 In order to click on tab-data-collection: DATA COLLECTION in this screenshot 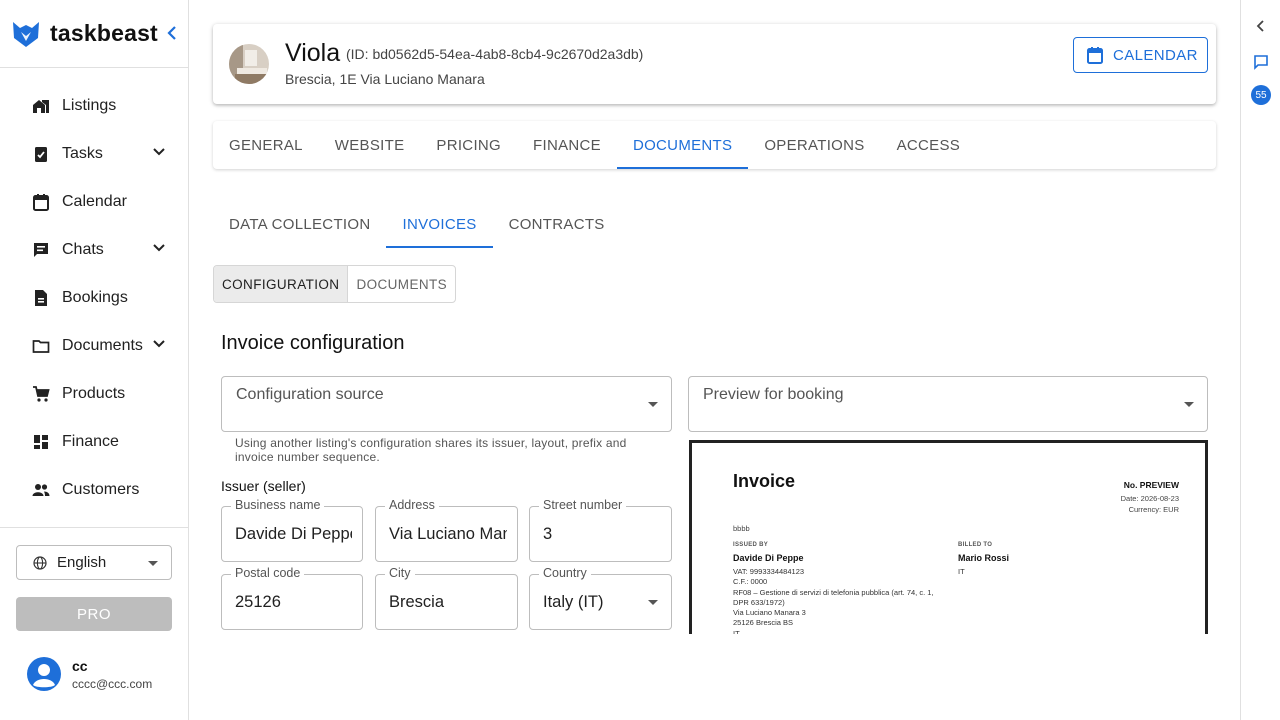, I will do `click(299, 224)`.